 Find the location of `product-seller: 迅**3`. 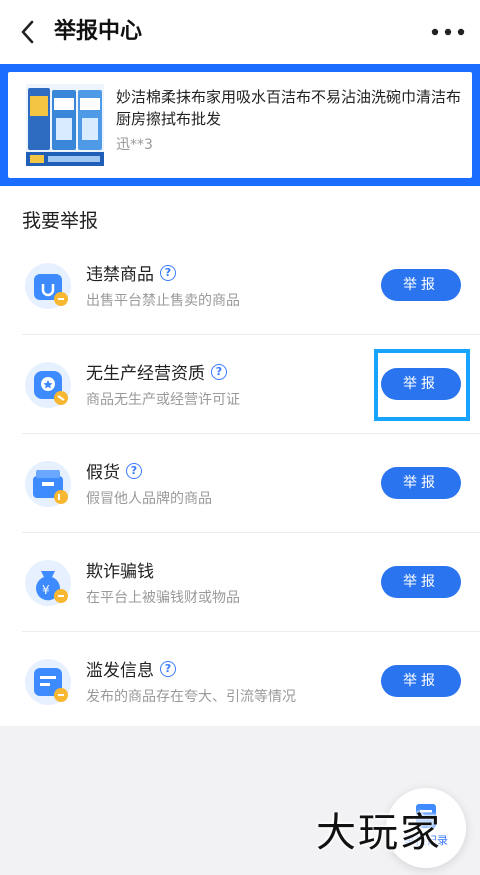

product-seller: 迅**3 is located at coordinates (134, 145).